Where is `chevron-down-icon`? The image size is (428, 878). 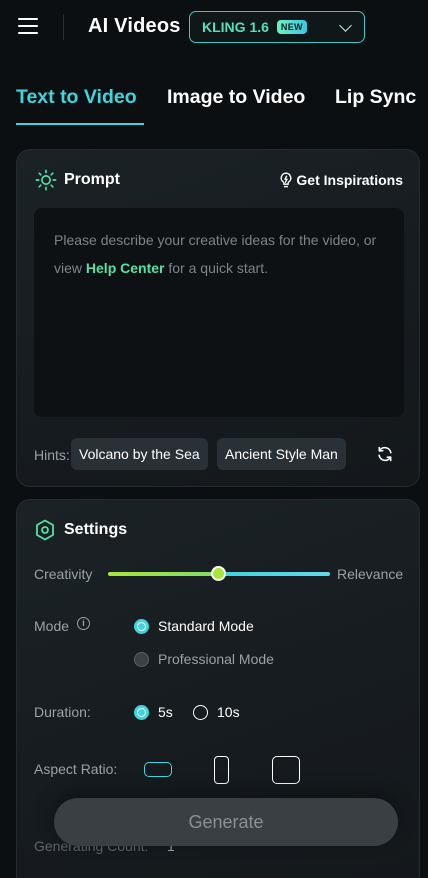 chevron-down-icon is located at coordinates (345, 25).